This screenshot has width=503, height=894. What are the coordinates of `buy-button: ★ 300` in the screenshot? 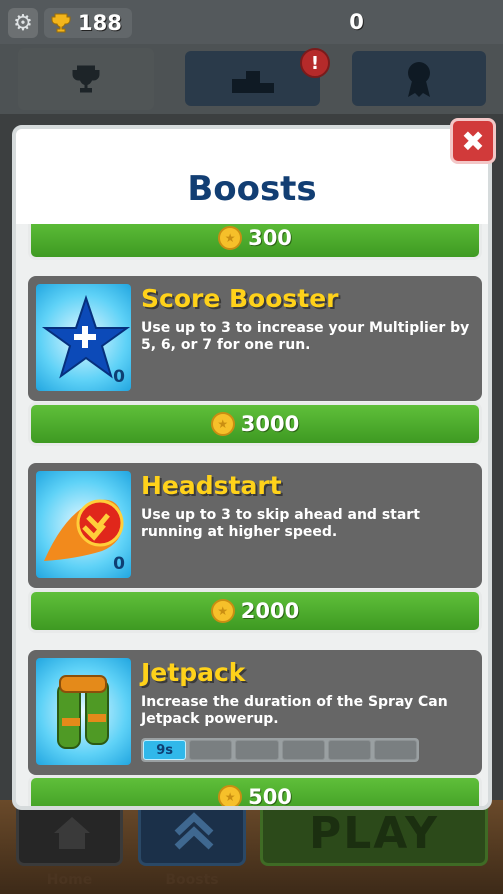 It's located at (255, 242).